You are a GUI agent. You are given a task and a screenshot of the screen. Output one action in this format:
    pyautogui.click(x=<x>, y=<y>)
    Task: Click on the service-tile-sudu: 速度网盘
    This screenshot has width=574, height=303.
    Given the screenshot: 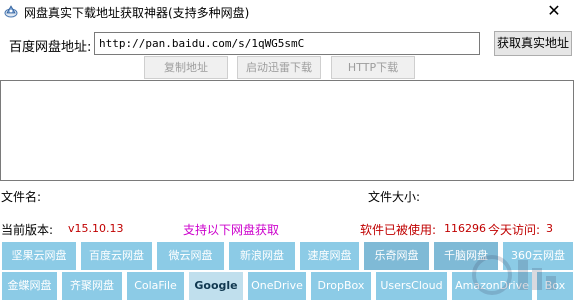 What is the action you would take?
    pyautogui.click(x=329, y=256)
    